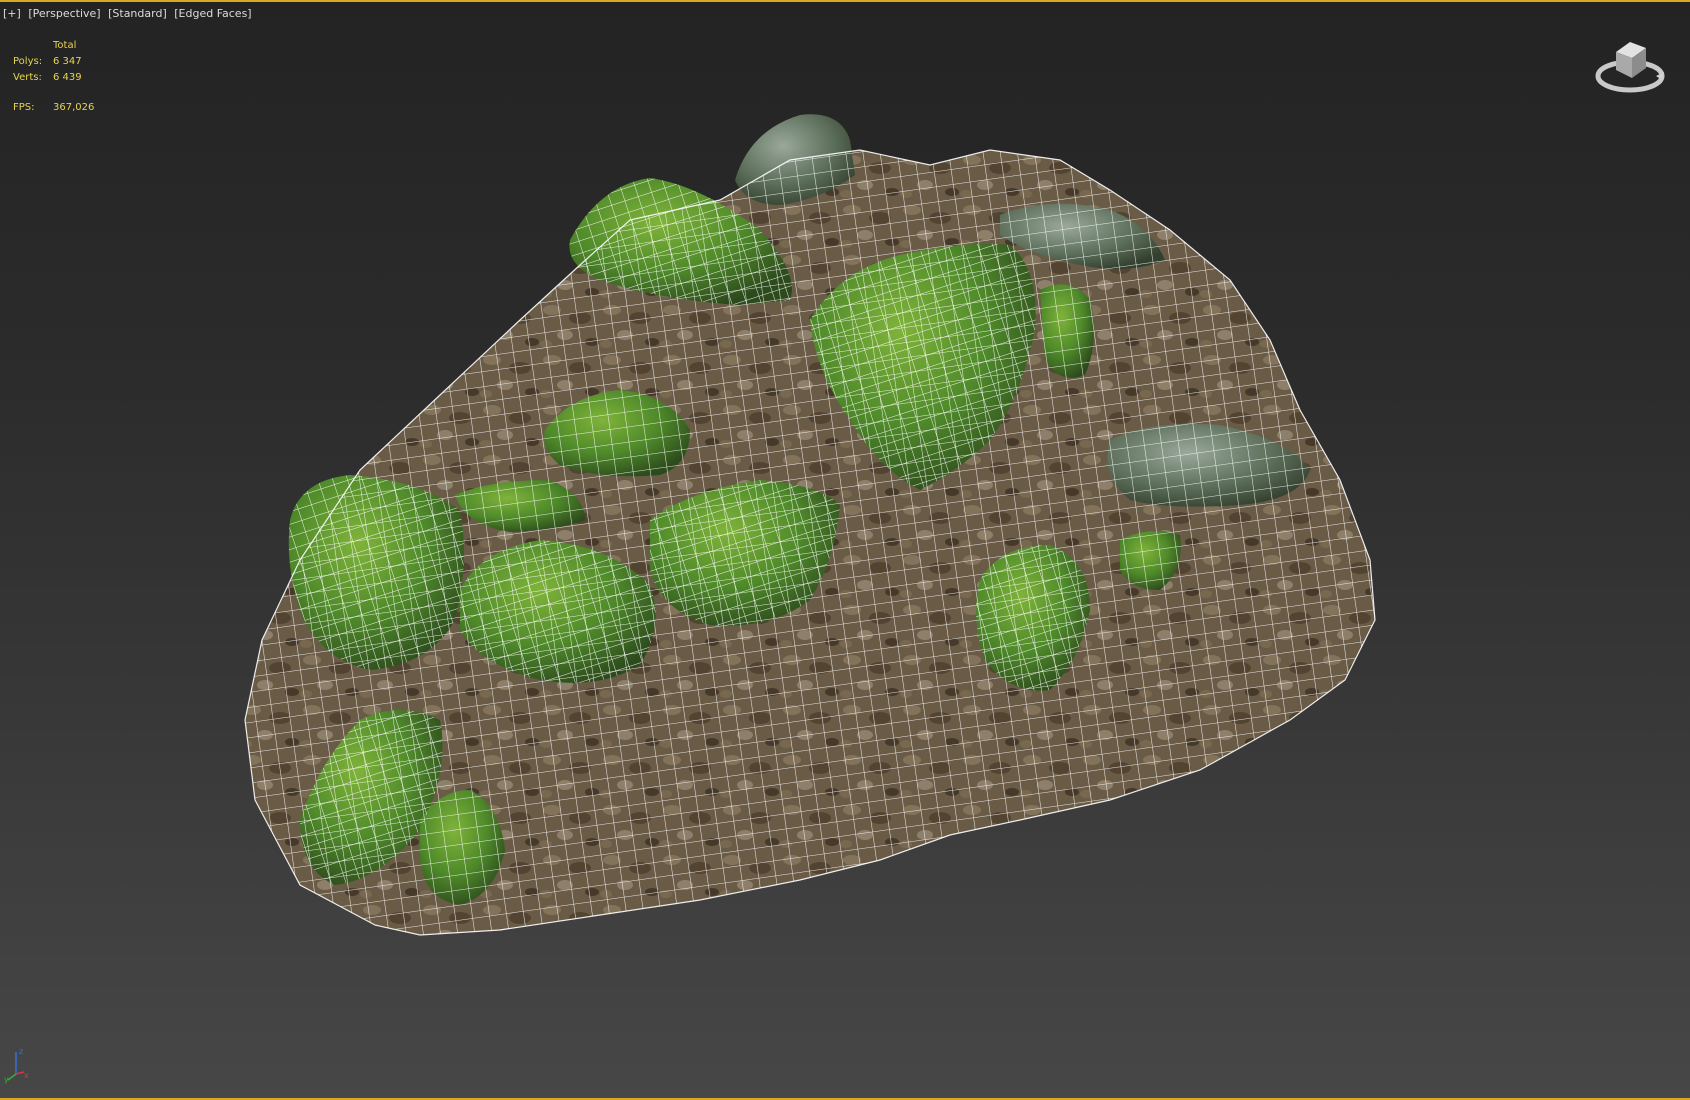  What do you see at coordinates (26, 1075) in the screenshot?
I see `axis-x-label: x` at bounding box center [26, 1075].